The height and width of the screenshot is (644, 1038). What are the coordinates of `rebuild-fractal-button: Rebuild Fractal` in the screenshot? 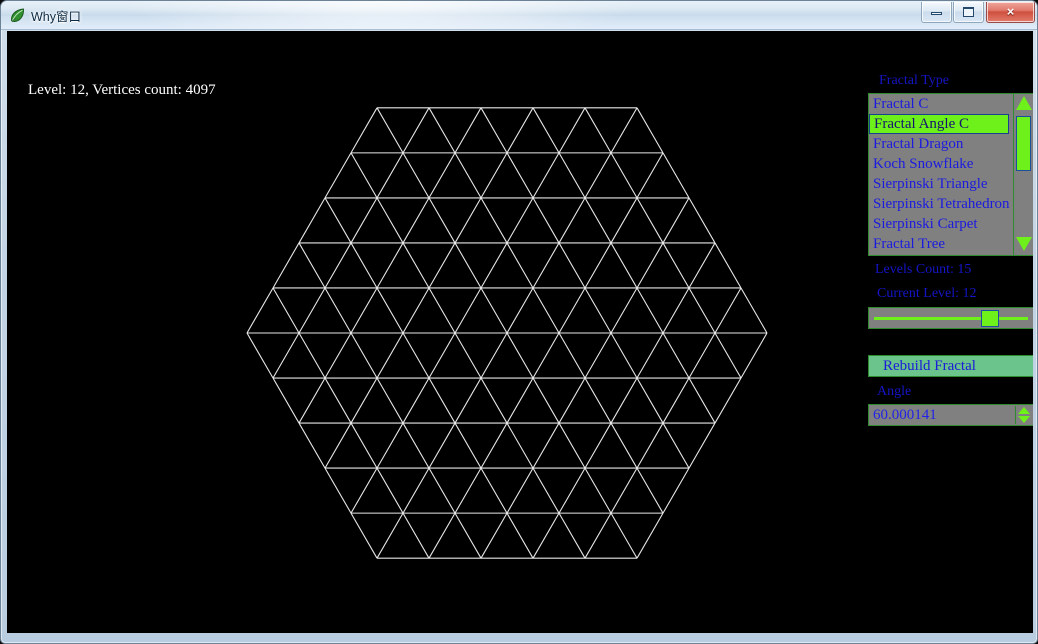 It's located at (950, 366).